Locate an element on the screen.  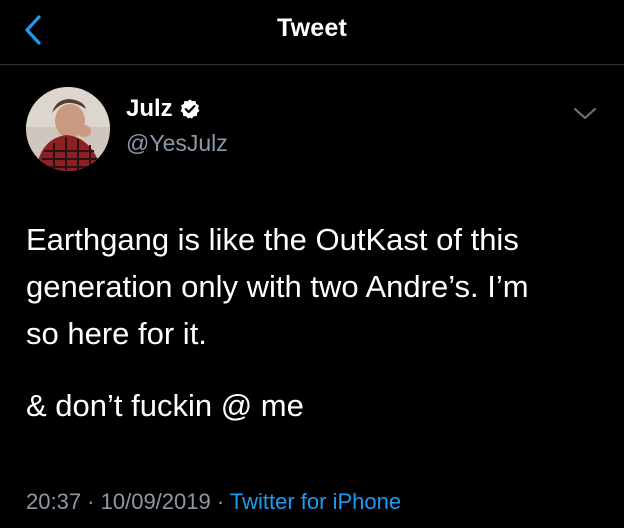
tweet-text-line: Earthgang is like the OutKast of this is located at coordinates (272, 239).